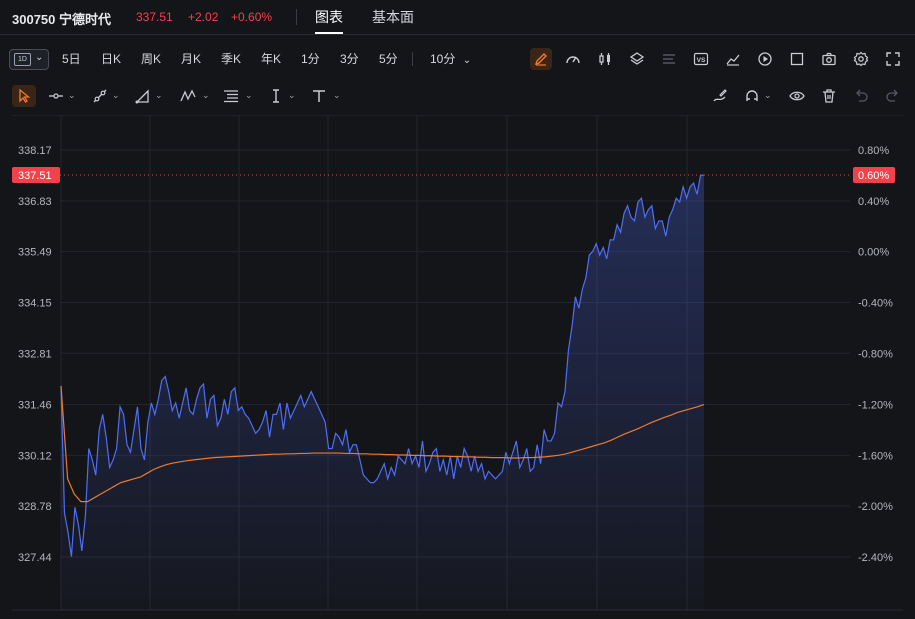  I want to click on camera-icon, so click(829, 59).